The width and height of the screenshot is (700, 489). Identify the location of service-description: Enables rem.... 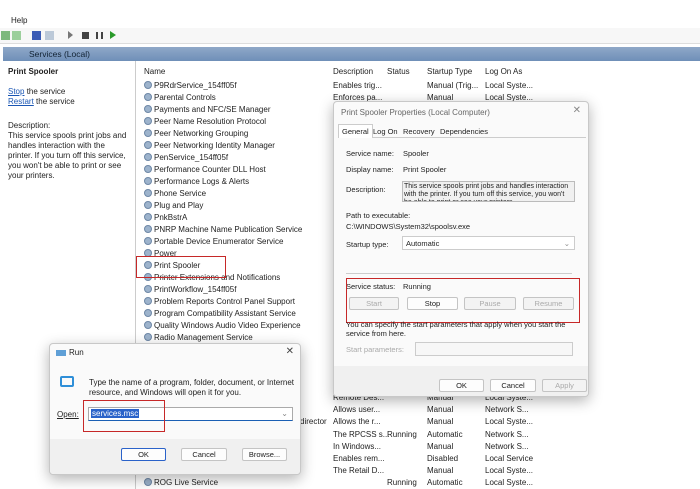
(359, 458).